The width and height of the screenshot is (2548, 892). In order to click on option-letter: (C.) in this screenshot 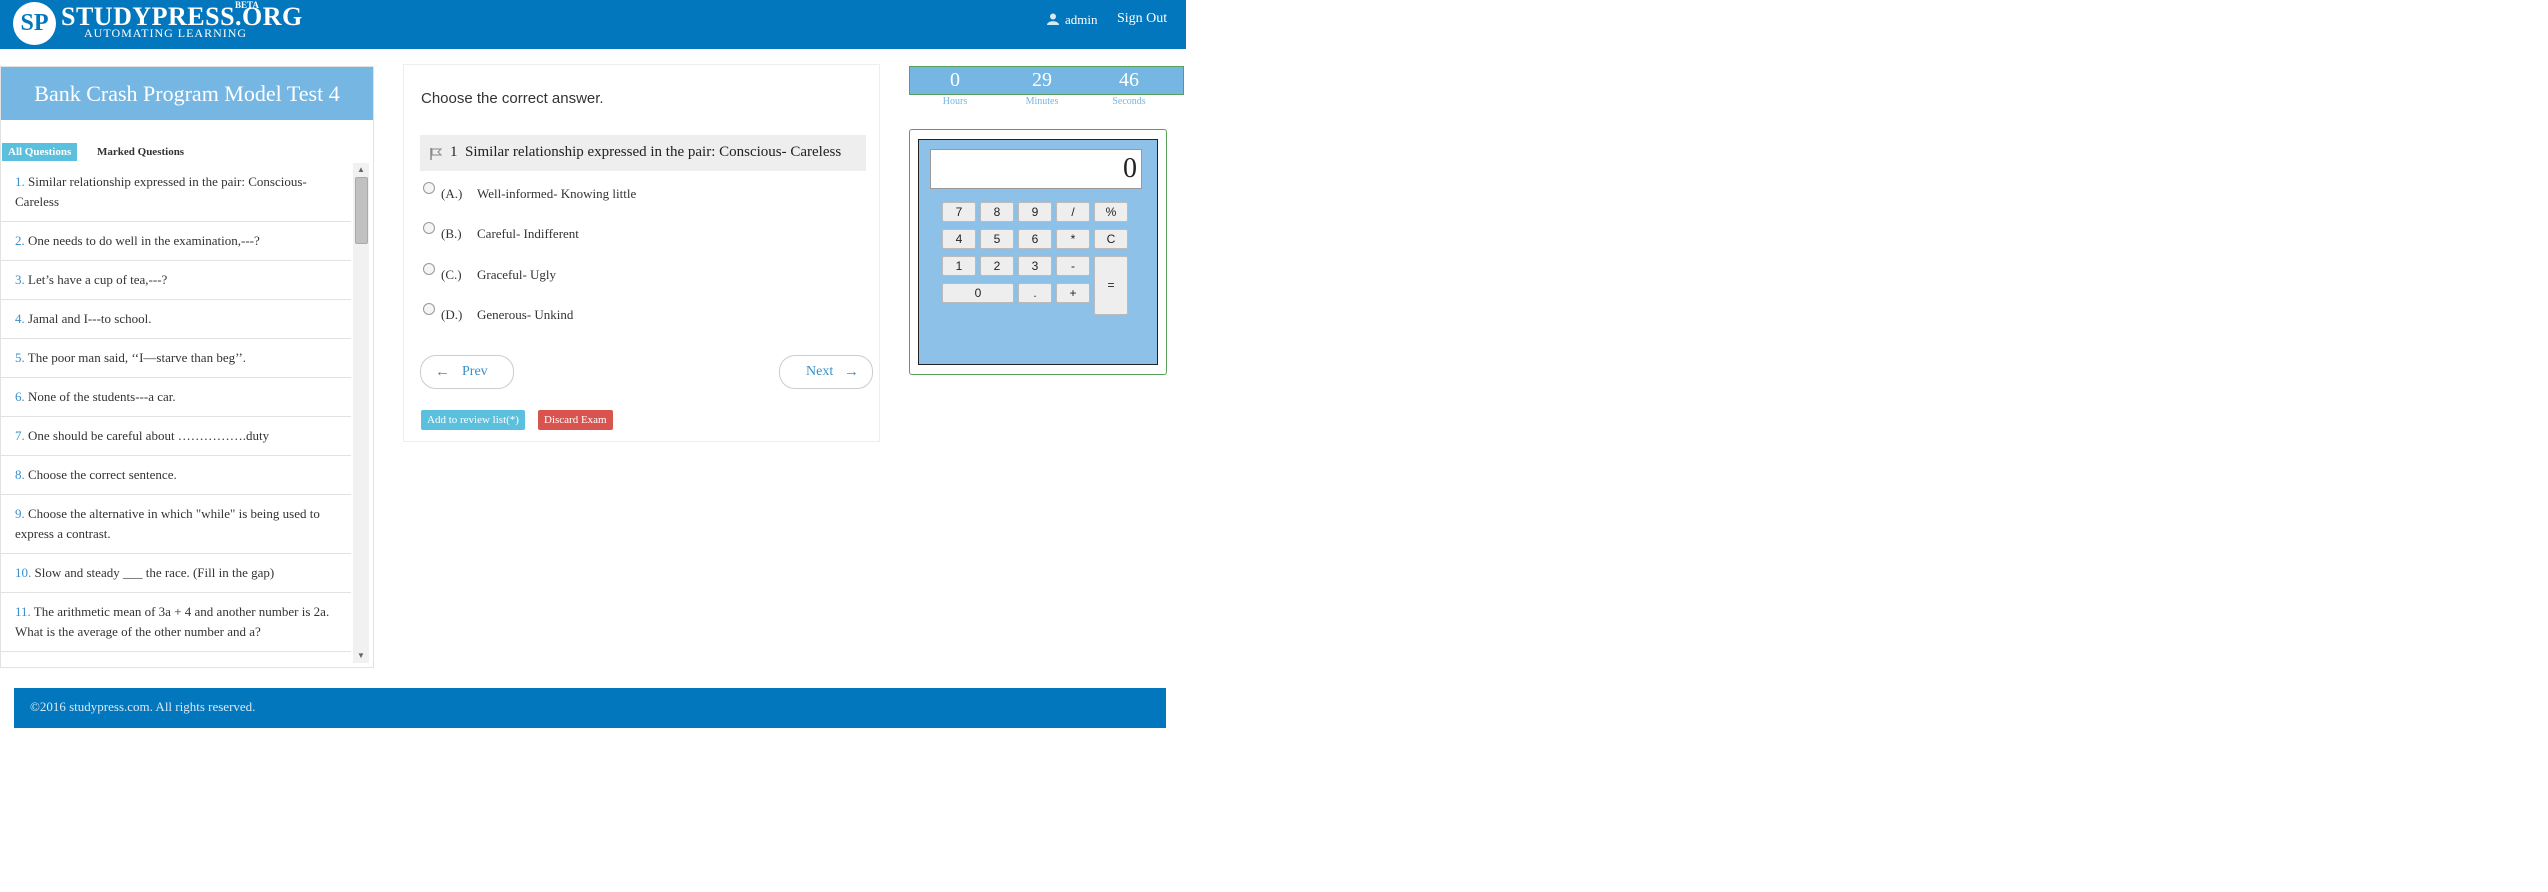, I will do `click(451, 274)`.